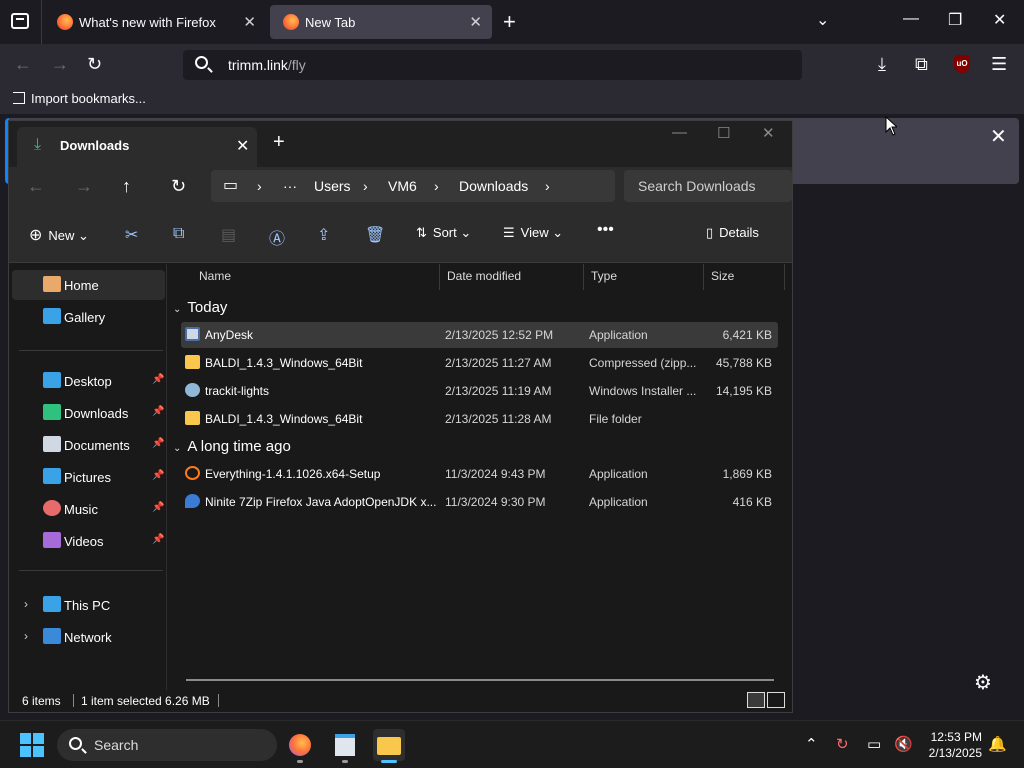 The width and height of the screenshot is (1024, 768). I want to click on list-all-tabs-chevron-icon: ⌄, so click(822, 20).